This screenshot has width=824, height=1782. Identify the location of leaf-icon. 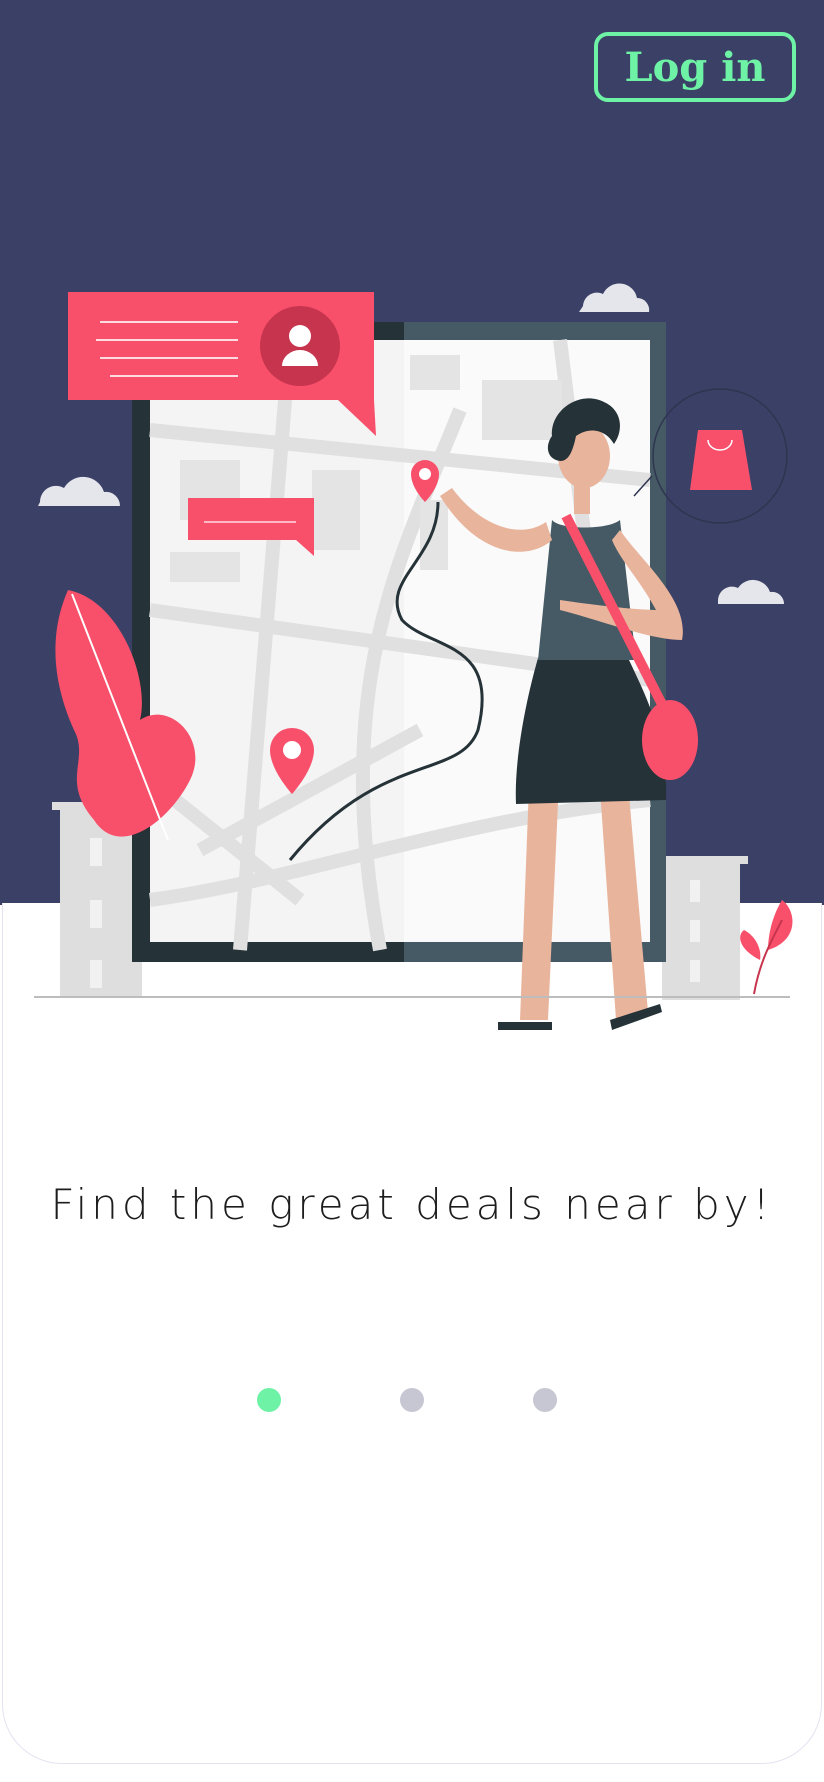
(766, 947).